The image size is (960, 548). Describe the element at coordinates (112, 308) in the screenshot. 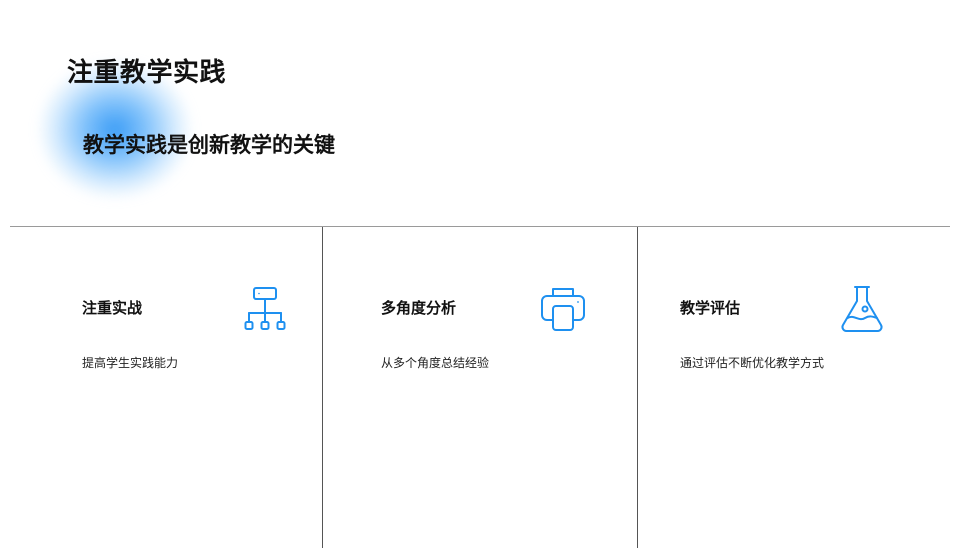

I see `card-title: 注重实战` at that location.